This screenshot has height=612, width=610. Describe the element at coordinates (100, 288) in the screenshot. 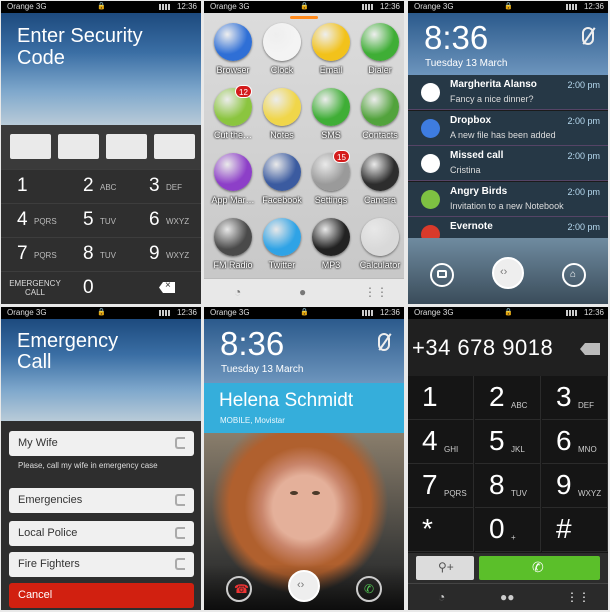

I see `key-0: 0` at that location.